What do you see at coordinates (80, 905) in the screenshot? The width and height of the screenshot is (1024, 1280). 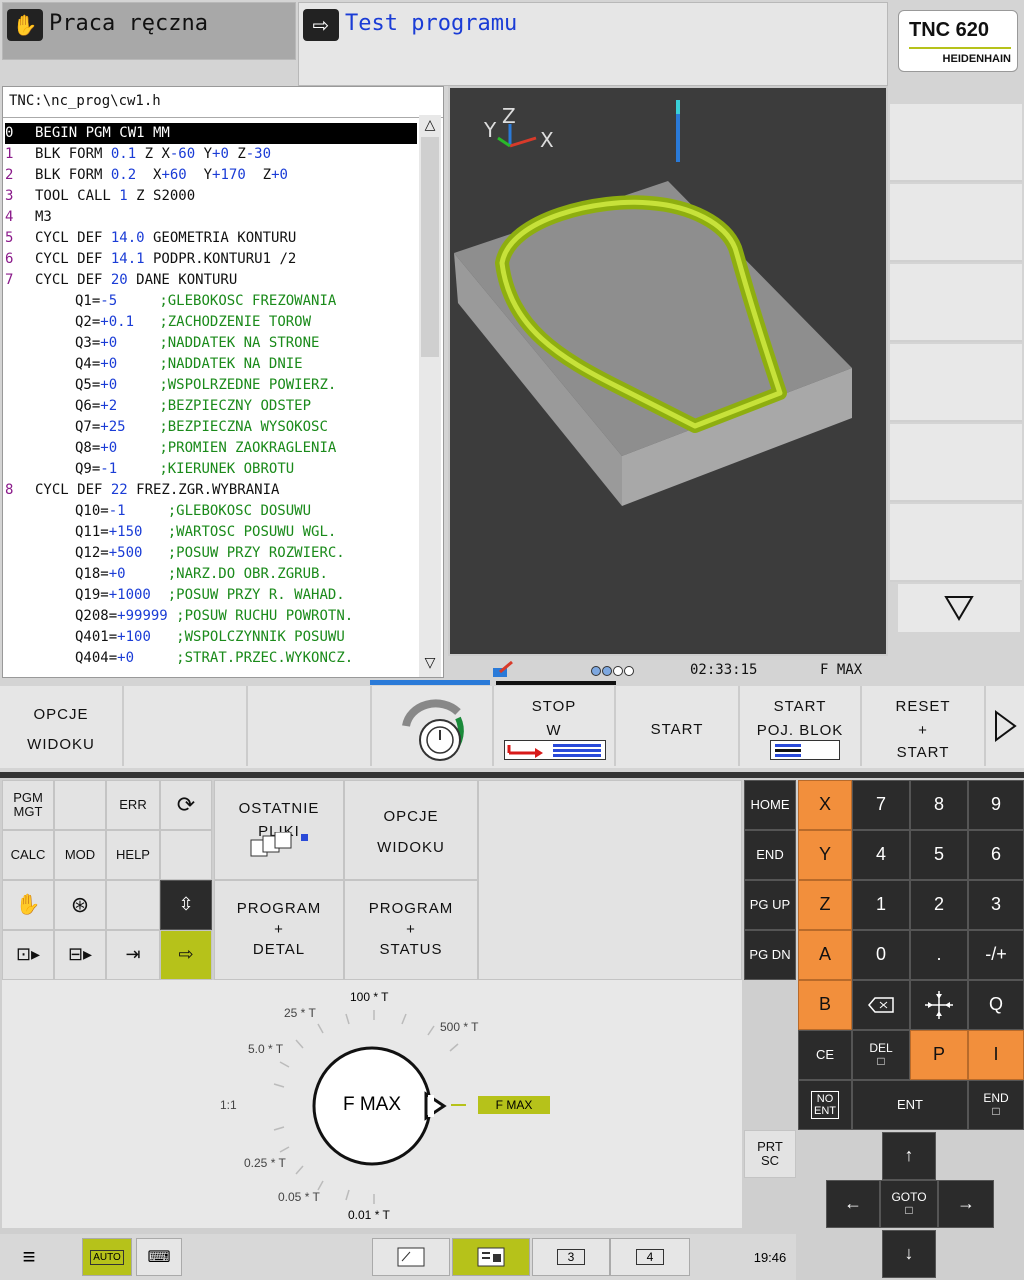 I see `handwheel-icon: ⊛` at bounding box center [80, 905].